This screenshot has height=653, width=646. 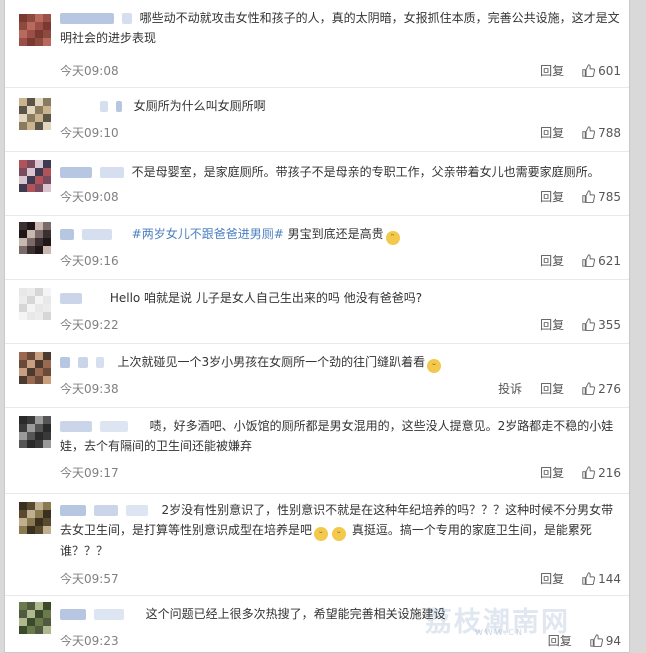 What do you see at coordinates (340, 362) in the screenshot?
I see `comment-text: 上次就碰见一个3岁小男孩在女厕所一个劲的往门缝趴着看 ᵕ` at bounding box center [340, 362].